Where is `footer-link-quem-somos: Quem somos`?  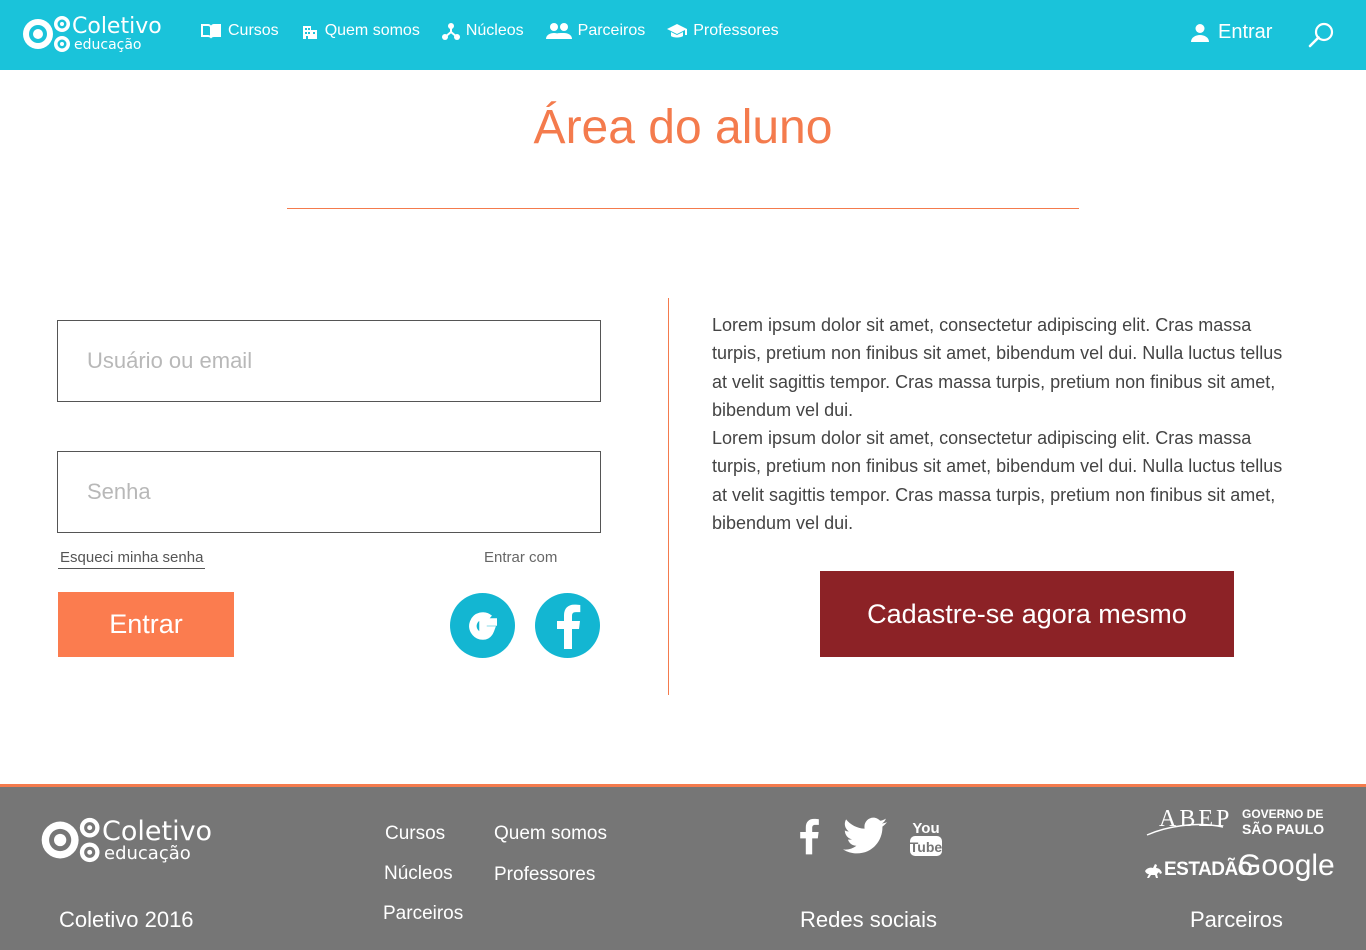
footer-link-quem-somos: Quem somos is located at coordinates (550, 834).